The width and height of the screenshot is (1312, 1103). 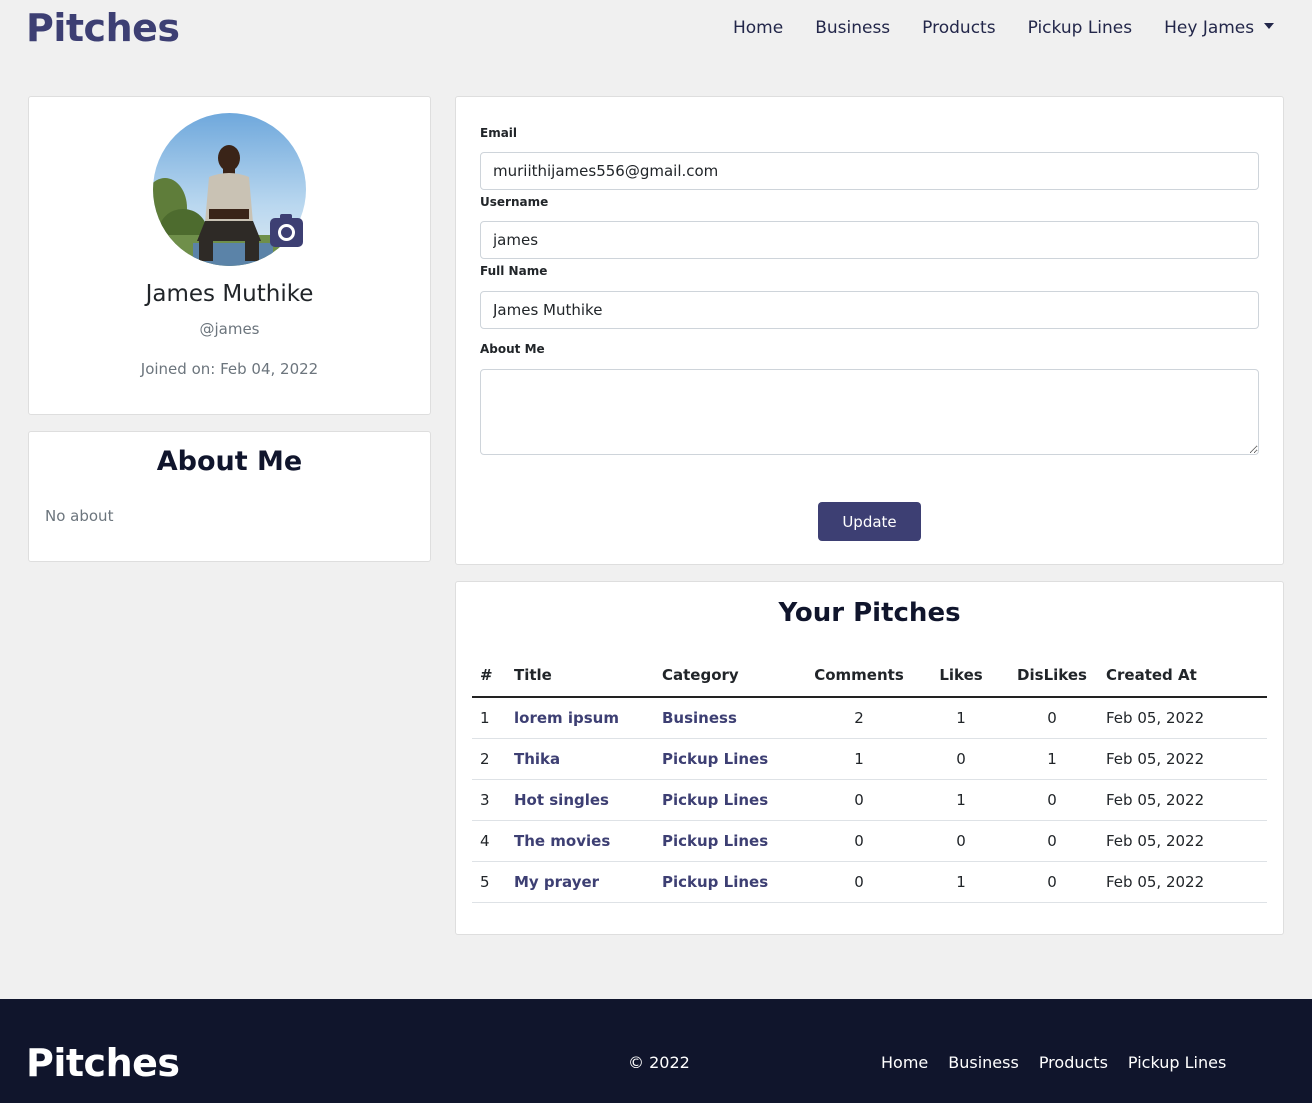 I want to click on row-dislikes: 1, so click(x=1052, y=759).